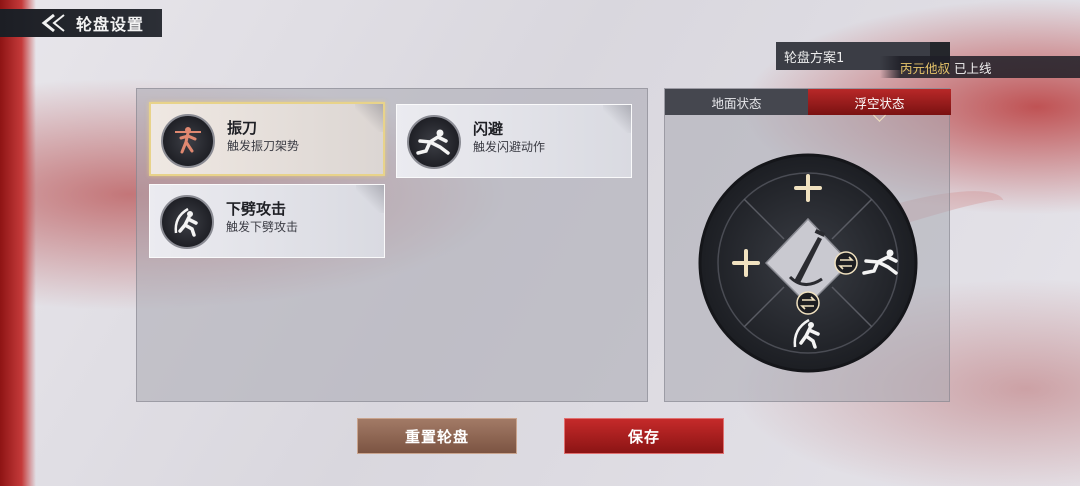  I want to click on skill-card-parry: 振刀 触发振刀架势, so click(267, 139).